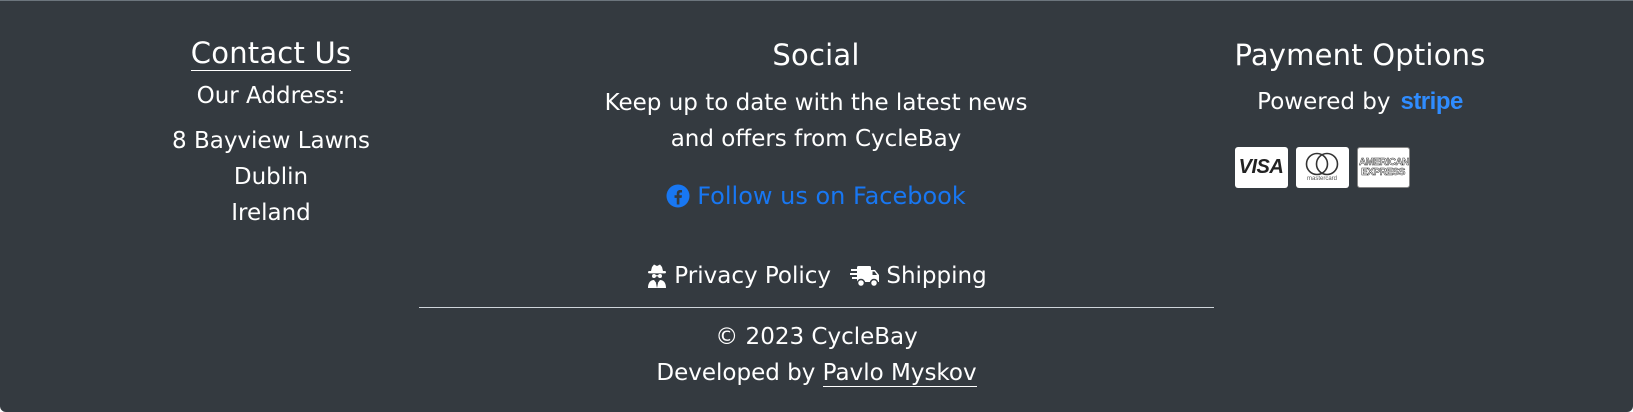 The height and width of the screenshot is (412, 1633). What do you see at coordinates (1261, 167) in the screenshot?
I see `visa-card-icon: VISA` at bounding box center [1261, 167].